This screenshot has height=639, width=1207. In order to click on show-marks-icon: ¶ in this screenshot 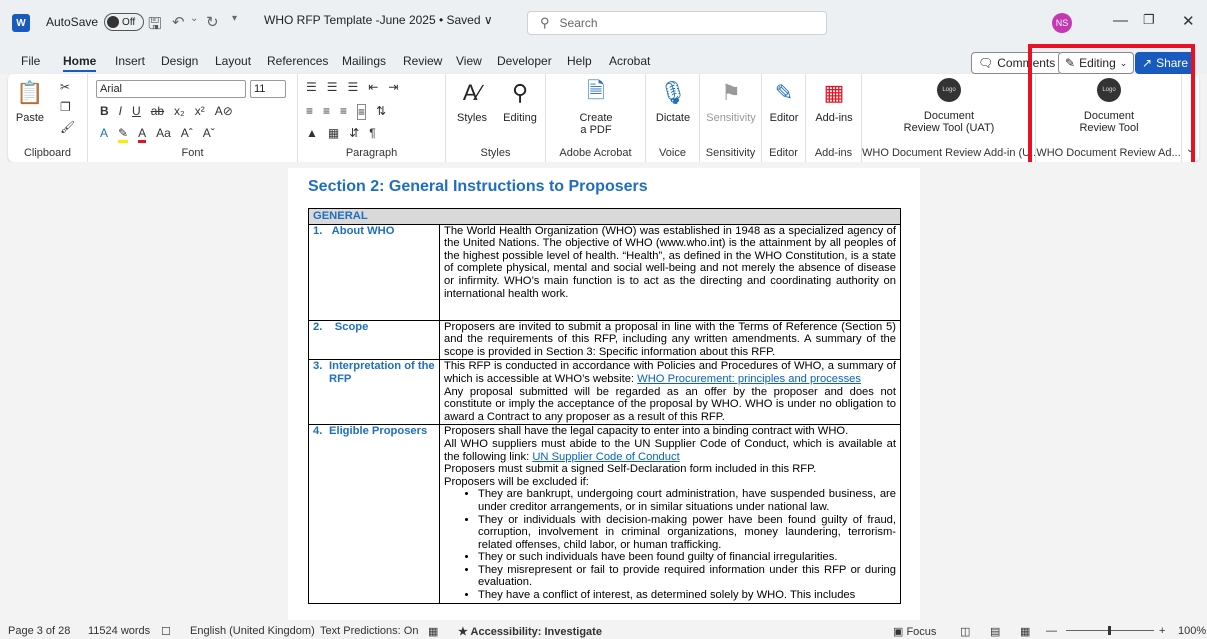, I will do `click(372, 133)`.